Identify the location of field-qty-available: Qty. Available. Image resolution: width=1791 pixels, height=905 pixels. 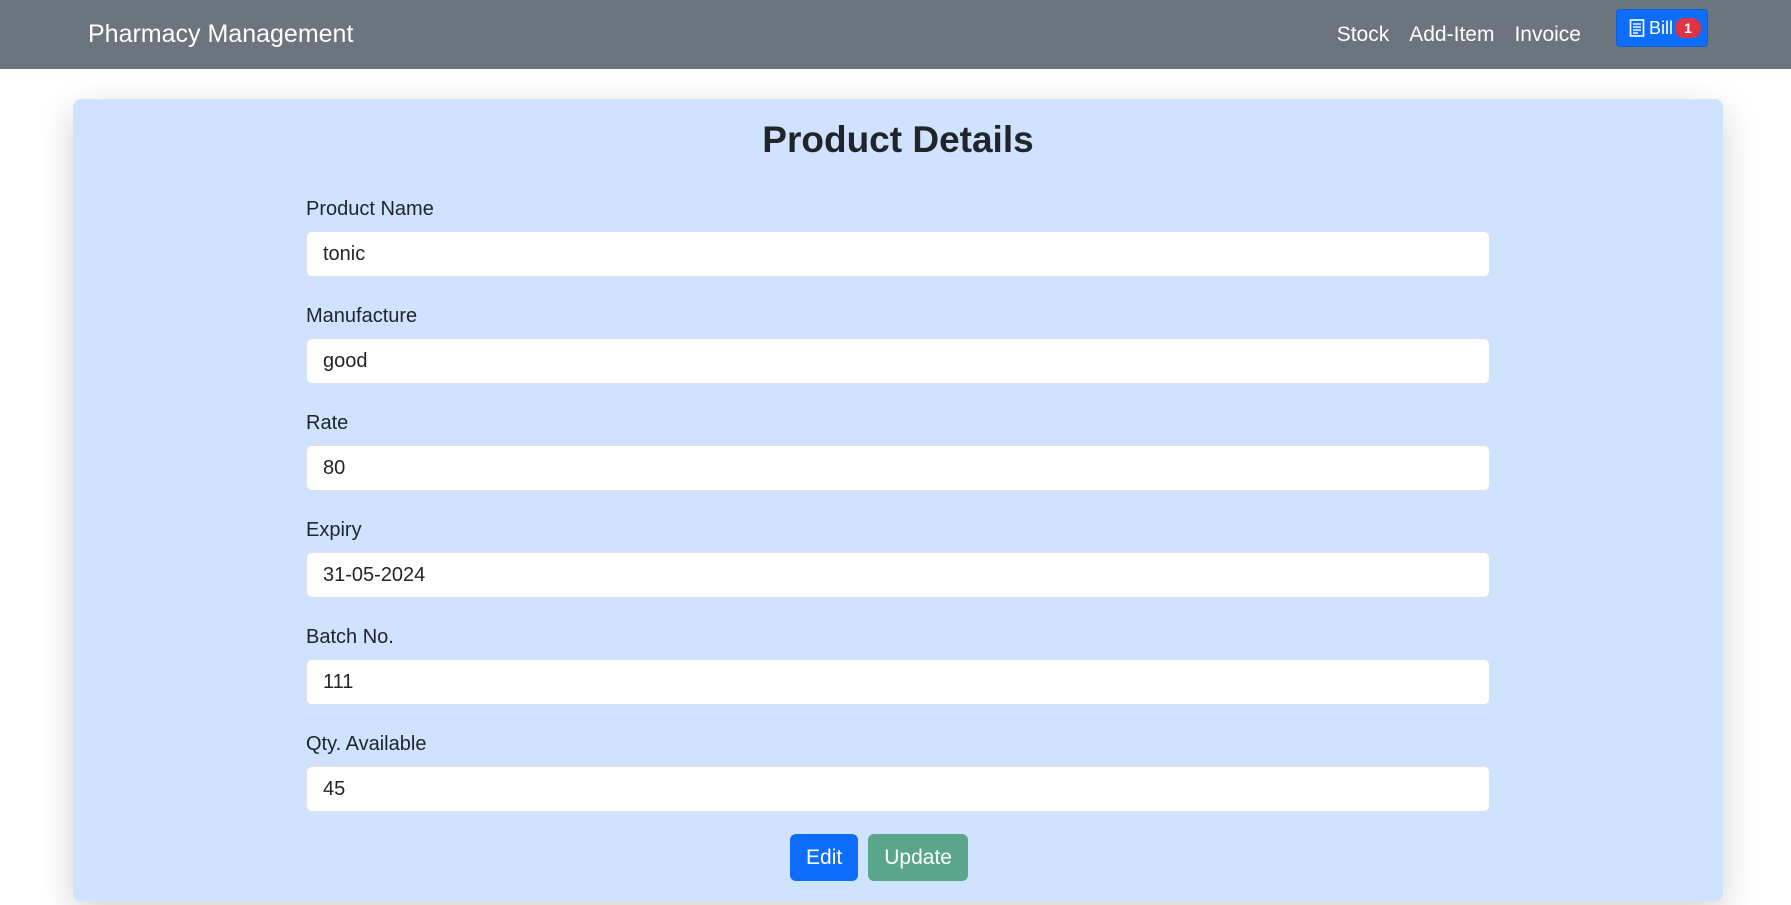
(898, 783).